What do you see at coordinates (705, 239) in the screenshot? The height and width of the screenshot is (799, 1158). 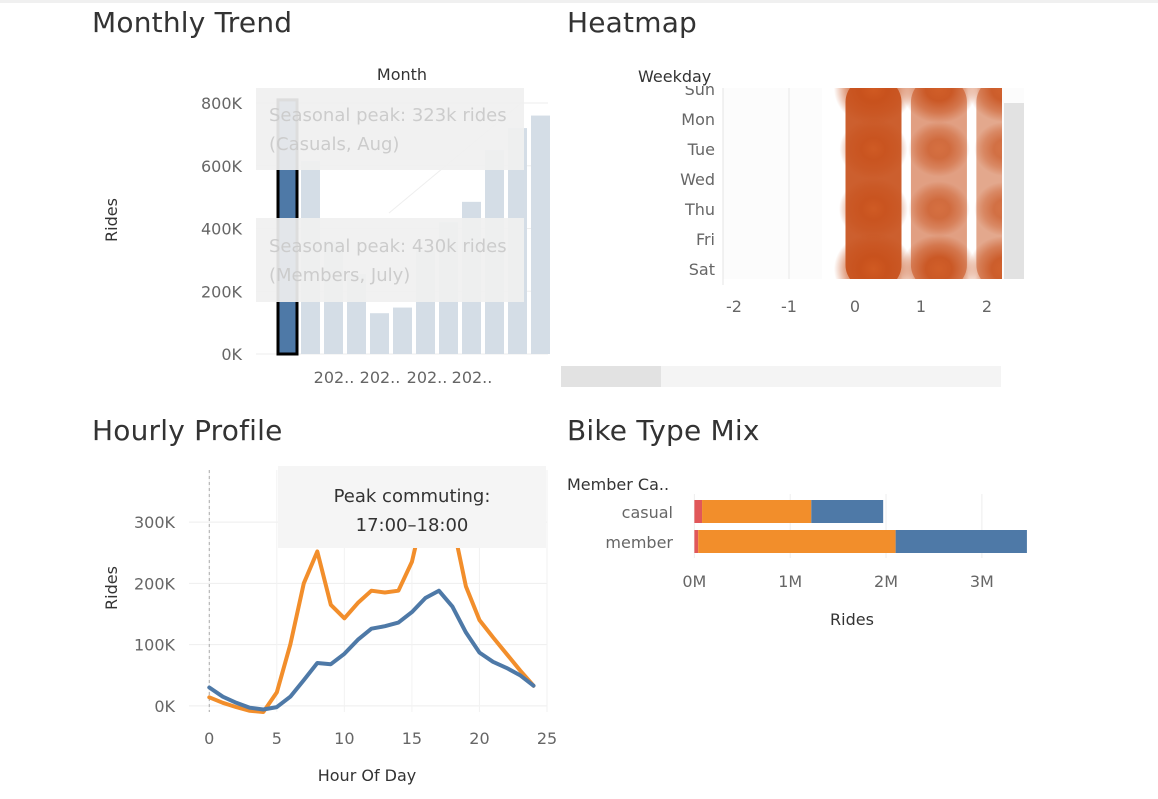 I see `heatmap-weekday-label: Fri` at bounding box center [705, 239].